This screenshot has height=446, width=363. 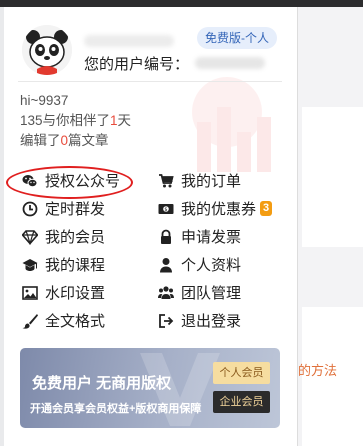 What do you see at coordinates (137, 64) in the screenshot?
I see `user-id-label: 您的用户编号：` at bounding box center [137, 64].